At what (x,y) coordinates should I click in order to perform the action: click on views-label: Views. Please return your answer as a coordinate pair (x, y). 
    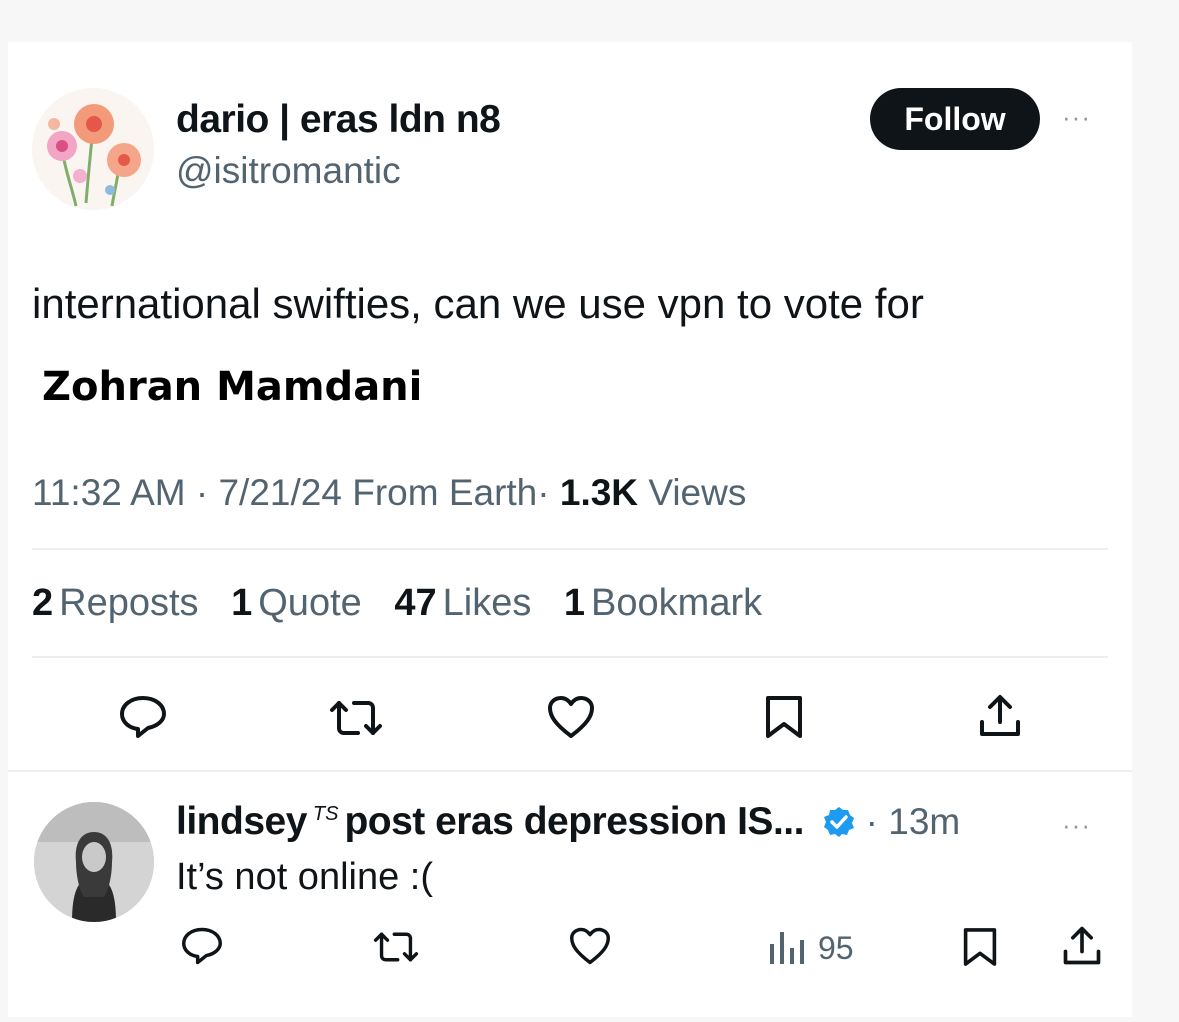
    Looking at the image, I should click on (697, 492).